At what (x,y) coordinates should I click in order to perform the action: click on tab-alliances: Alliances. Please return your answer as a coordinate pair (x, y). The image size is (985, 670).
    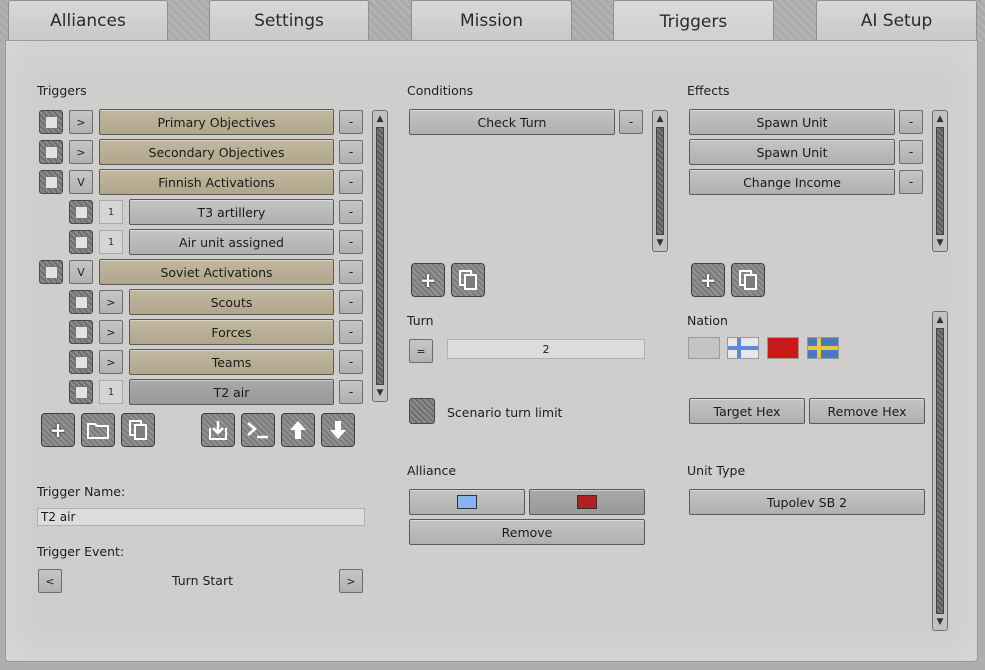
    Looking at the image, I should click on (88, 20).